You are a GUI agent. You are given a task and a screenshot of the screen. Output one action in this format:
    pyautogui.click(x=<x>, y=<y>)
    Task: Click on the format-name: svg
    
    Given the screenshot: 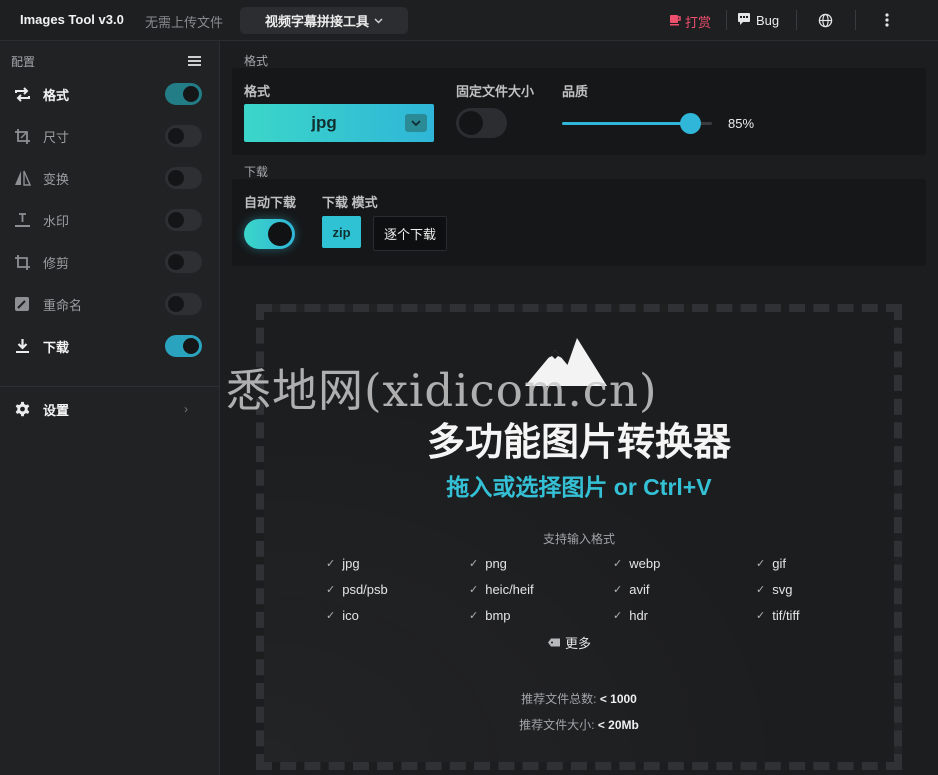 What is the action you would take?
    pyautogui.click(x=782, y=589)
    